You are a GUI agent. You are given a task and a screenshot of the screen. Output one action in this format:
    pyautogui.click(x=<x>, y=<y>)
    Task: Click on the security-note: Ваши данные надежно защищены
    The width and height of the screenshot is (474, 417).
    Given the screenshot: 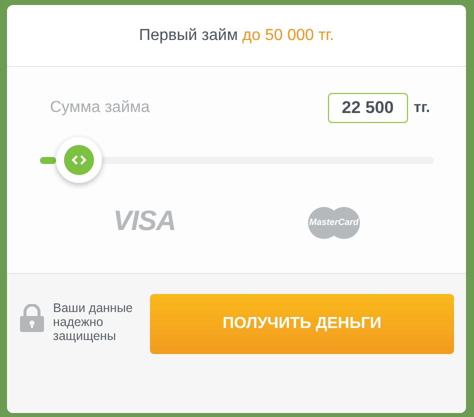 What is the action you would take?
    pyautogui.click(x=93, y=322)
    